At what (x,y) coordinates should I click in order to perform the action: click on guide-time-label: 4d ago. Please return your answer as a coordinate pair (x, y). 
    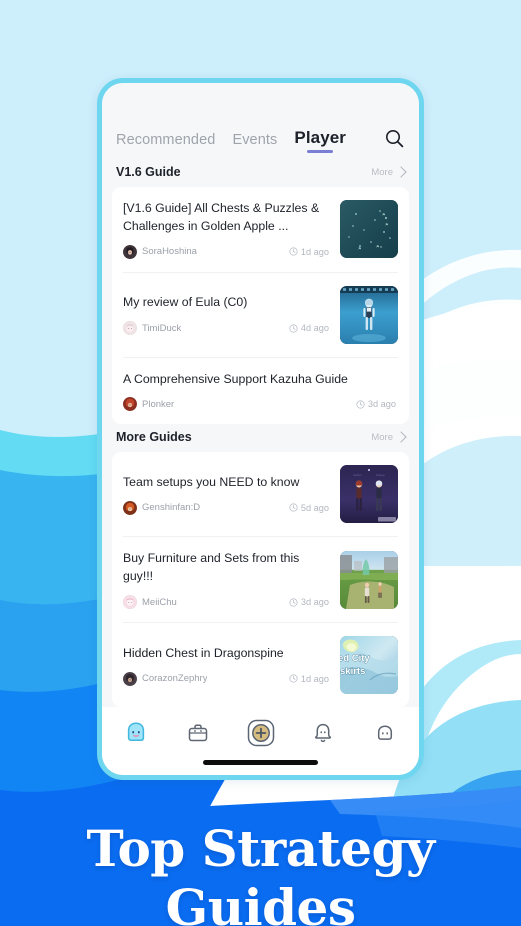
    Looking at the image, I should click on (314, 328).